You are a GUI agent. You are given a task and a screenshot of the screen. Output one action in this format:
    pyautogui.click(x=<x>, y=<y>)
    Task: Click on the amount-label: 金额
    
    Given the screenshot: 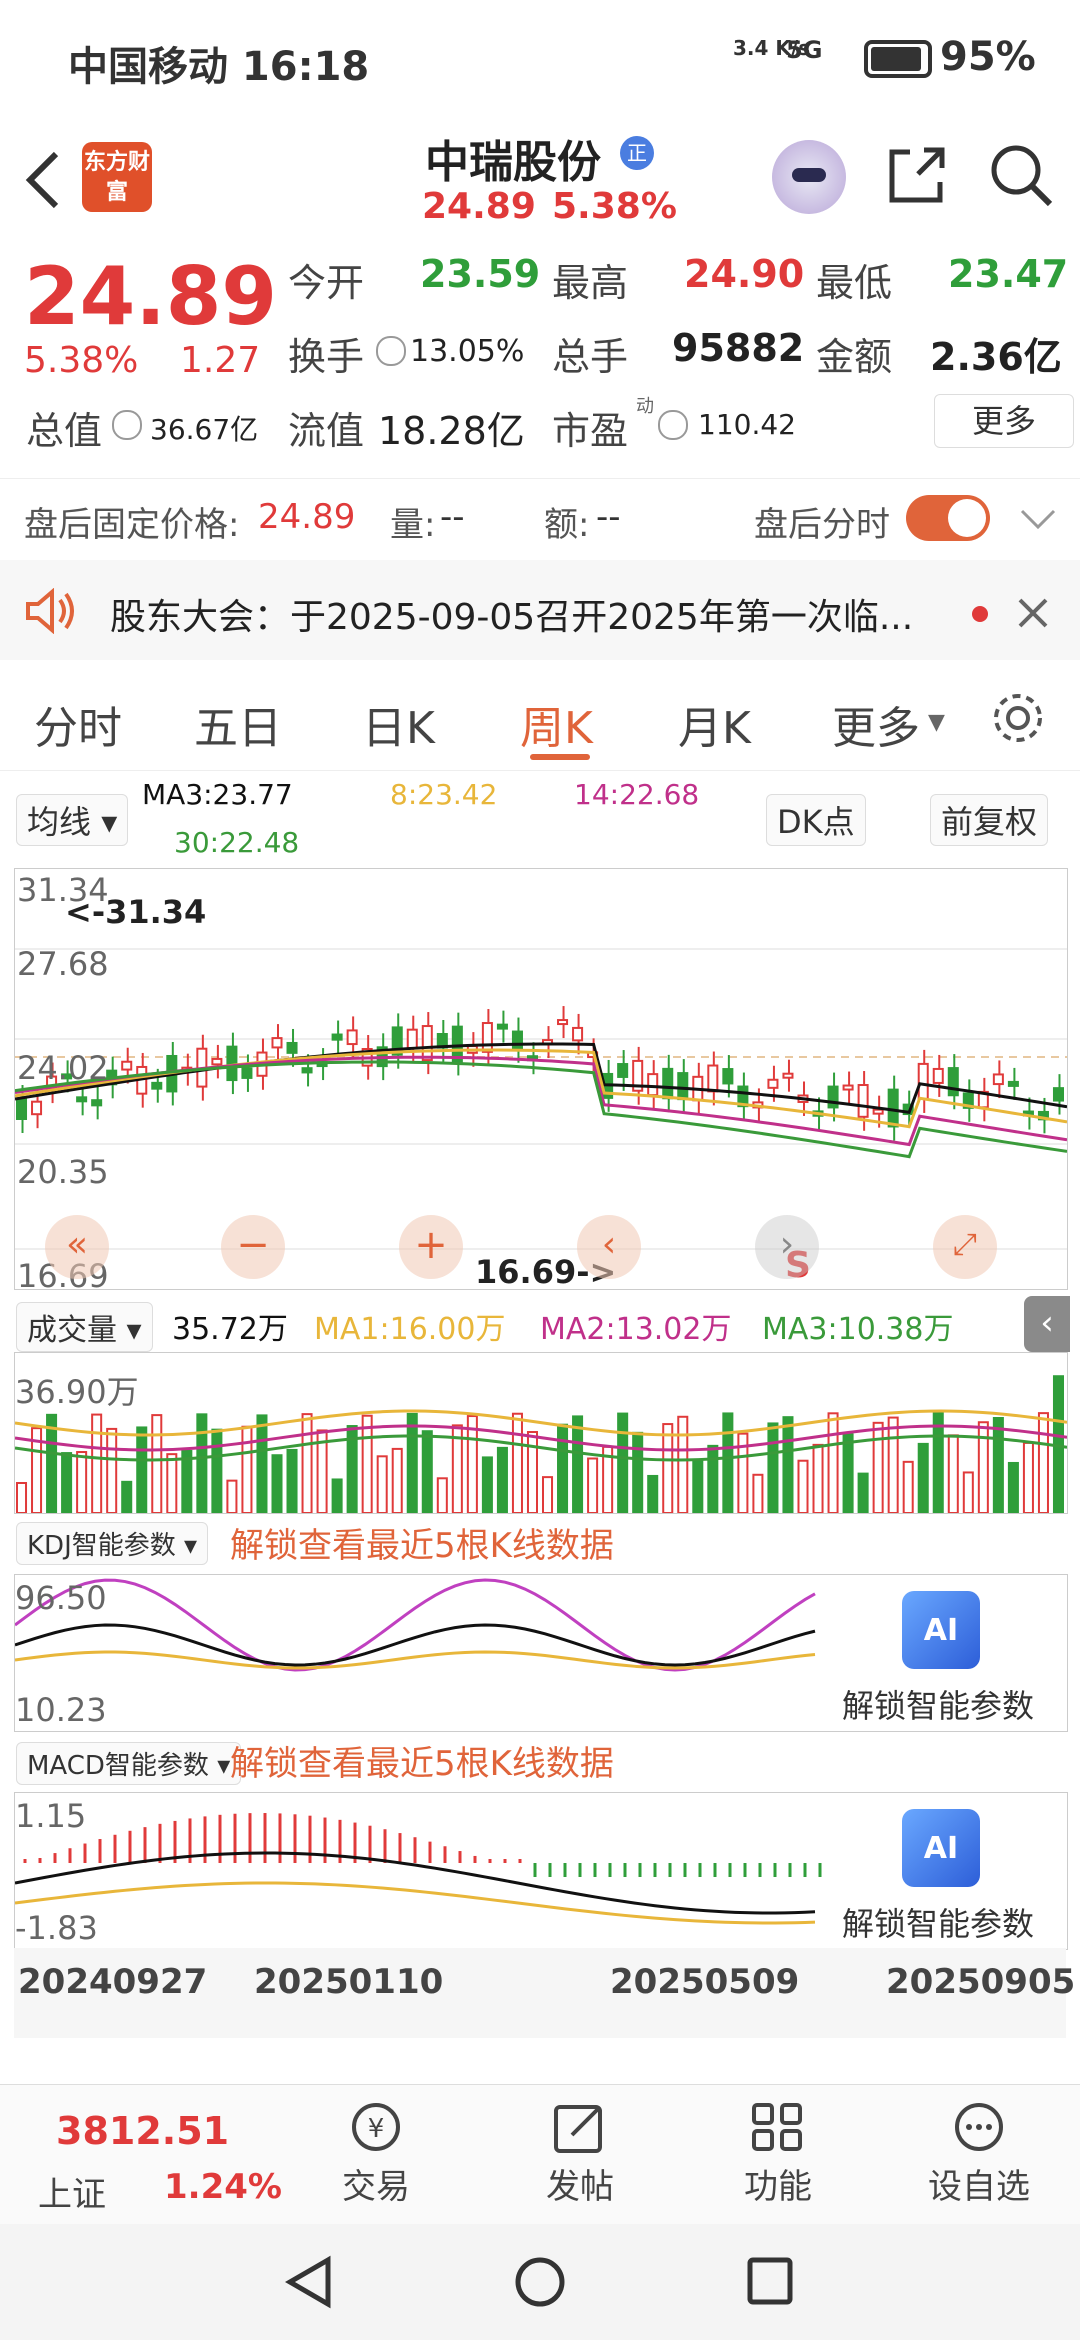 What is the action you would take?
    pyautogui.click(x=854, y=357)
    